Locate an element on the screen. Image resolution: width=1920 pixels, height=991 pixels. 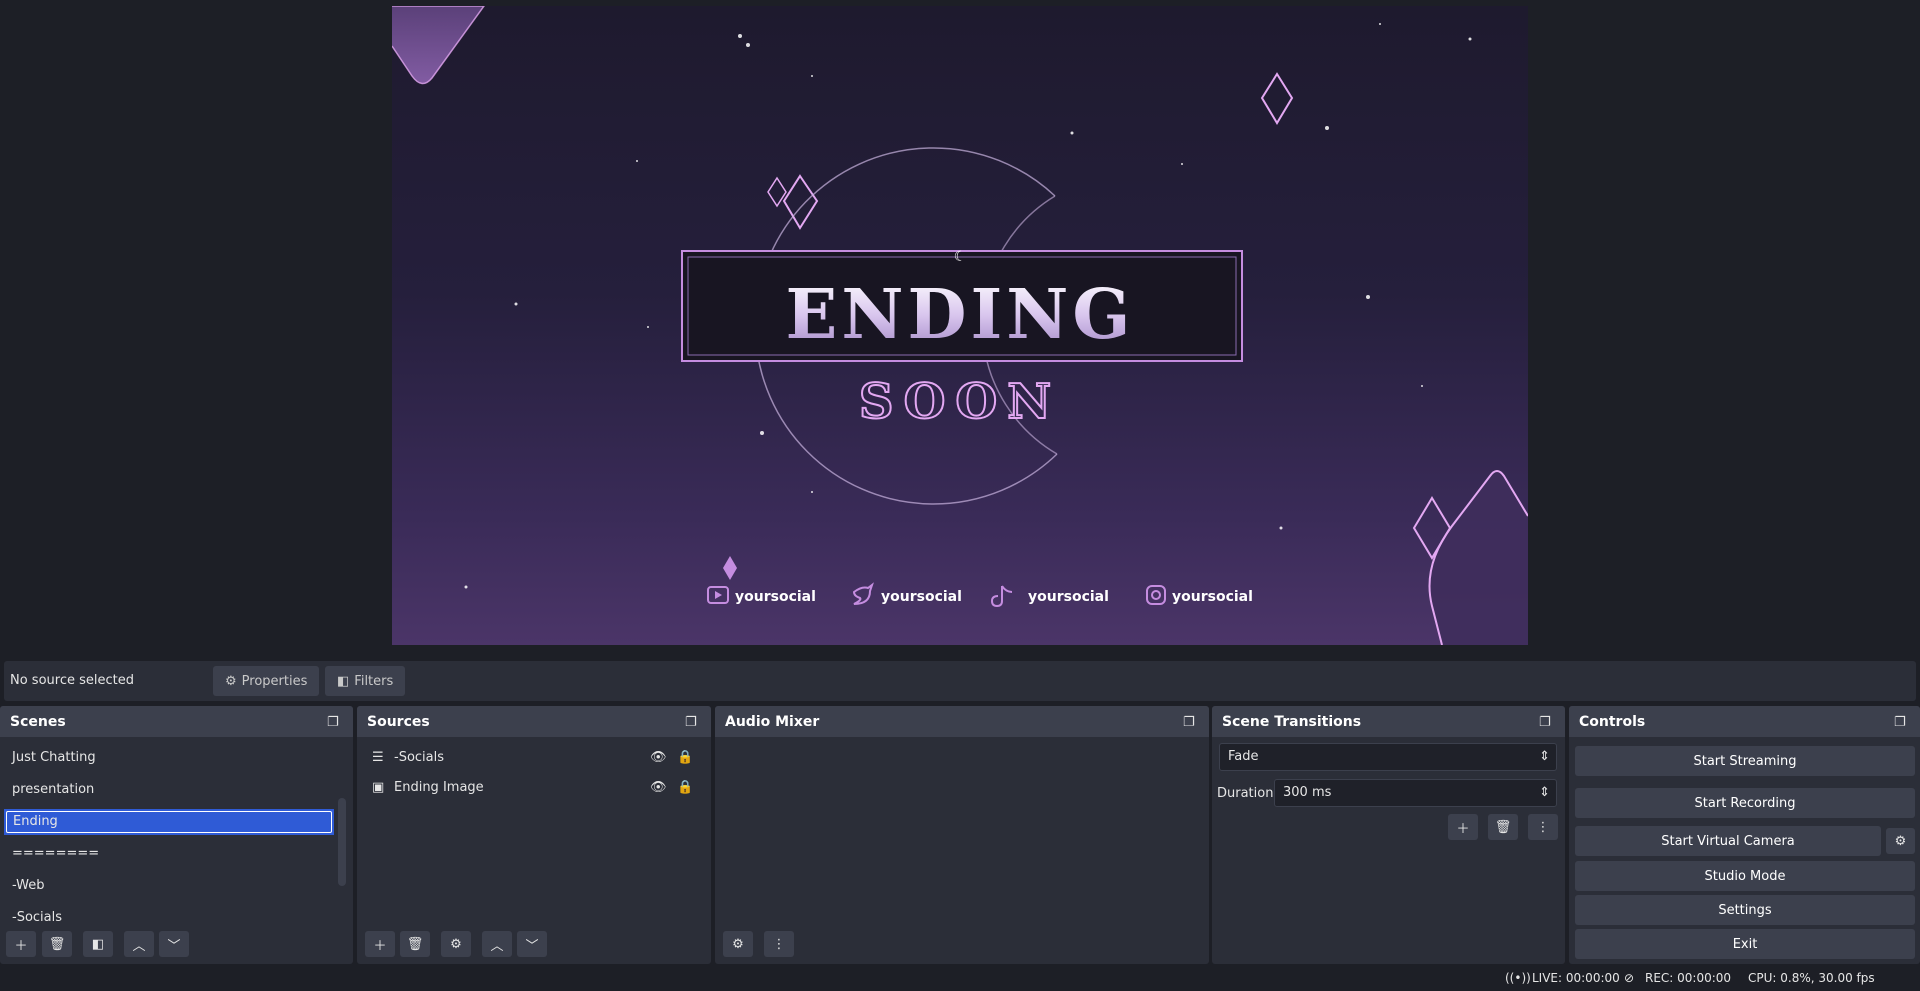
transition-menu-button: ⋮ is located at coordinates (1543, 827).